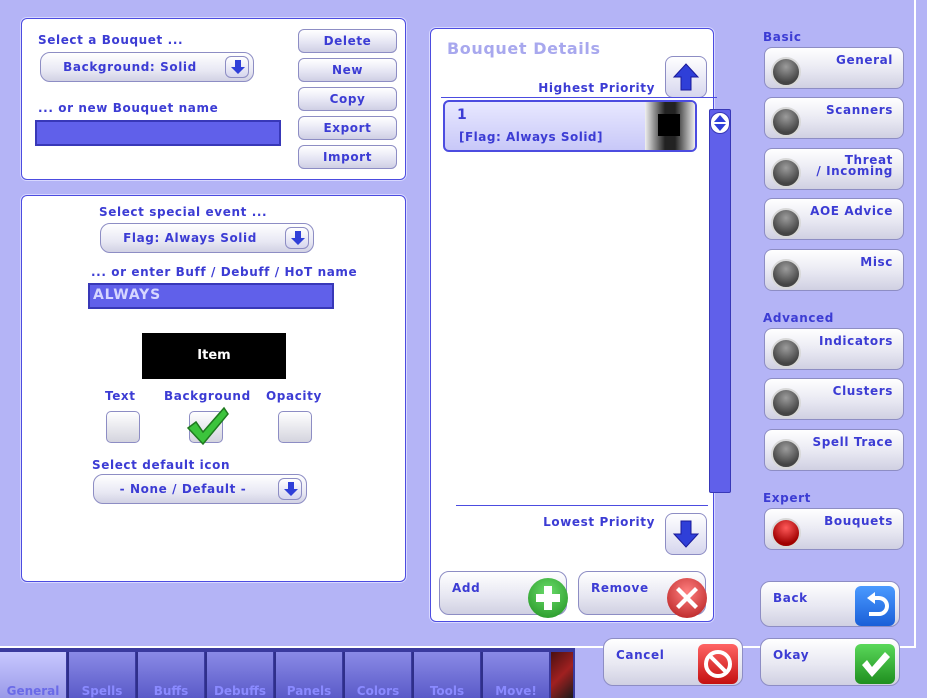  Describe the element at coordinates (875, 606) in the screenshot. I see `undo-arrow-icon` at that location.